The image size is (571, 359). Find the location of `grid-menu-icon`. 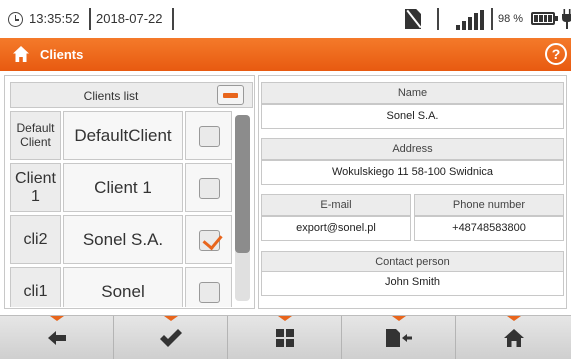

grid-menu-icon is located at coordinates (284, 338).